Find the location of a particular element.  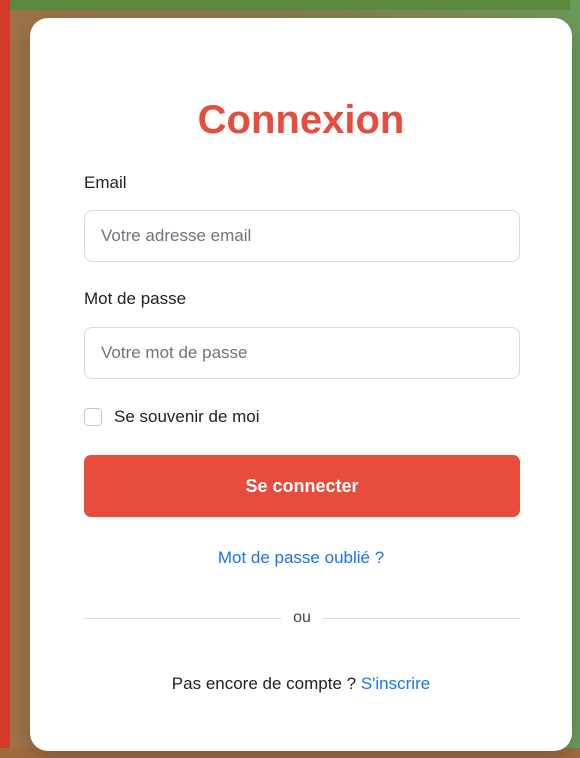

divider-line-right is located at coordinates (421, 618).